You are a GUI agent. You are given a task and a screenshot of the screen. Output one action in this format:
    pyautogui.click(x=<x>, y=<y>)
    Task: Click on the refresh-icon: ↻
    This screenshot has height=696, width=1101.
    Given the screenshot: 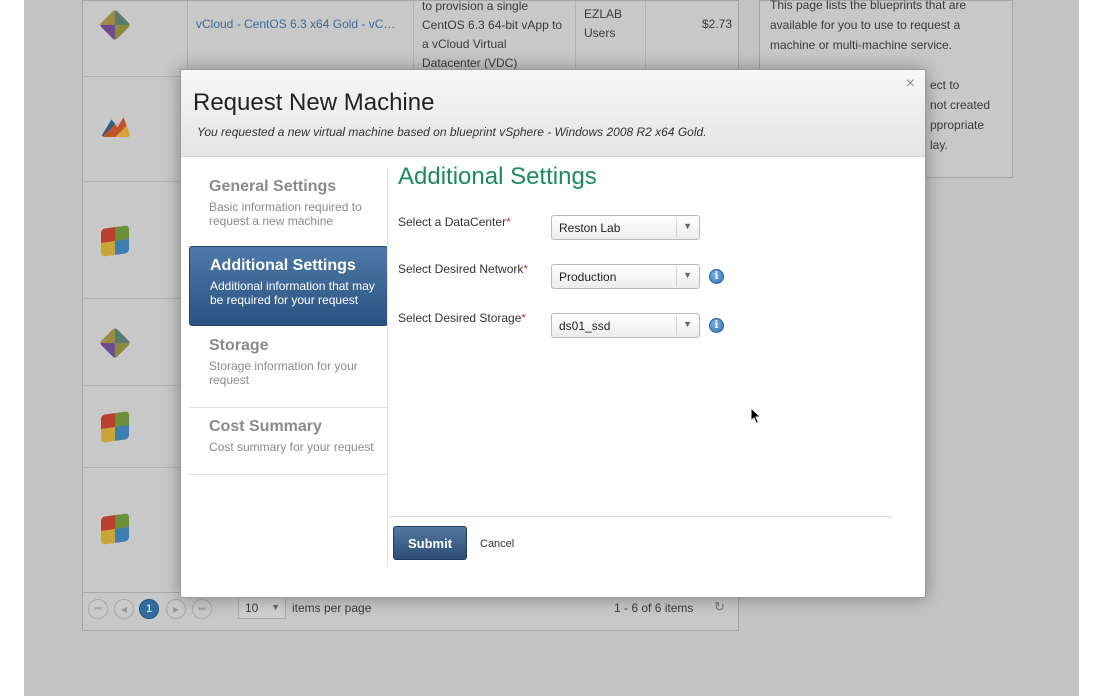 What is the action you would take?
    pyautogui.click(x=719, y=607)
    